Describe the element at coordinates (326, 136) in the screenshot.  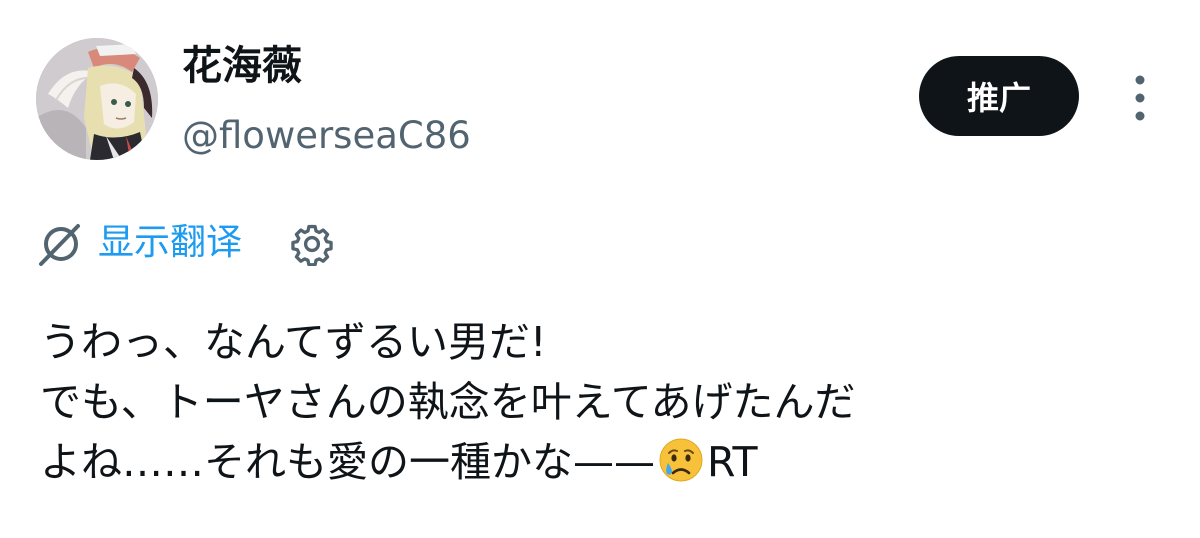
I see `user-handle: @flowerseaC86` at that location.